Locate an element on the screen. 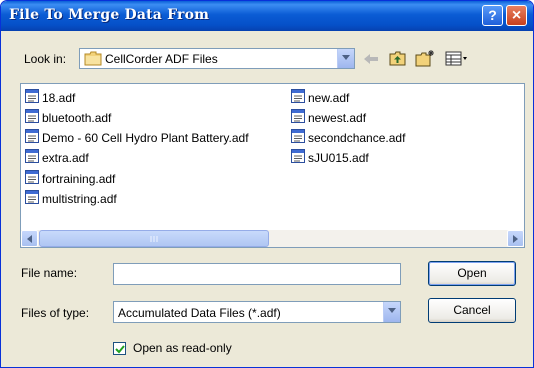  up-one-level-icon is located at coordinates (398, 59).